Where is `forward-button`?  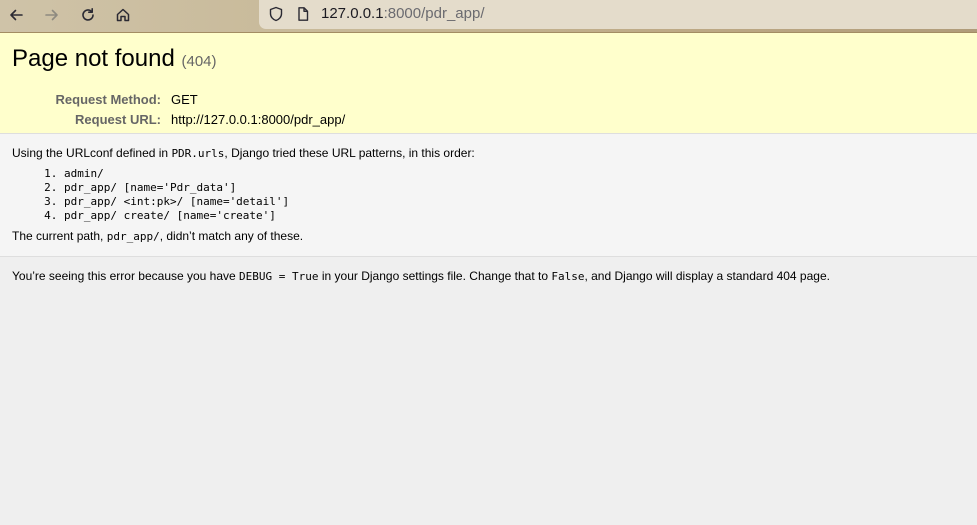 forward-button is located at coordinates (52, 15).